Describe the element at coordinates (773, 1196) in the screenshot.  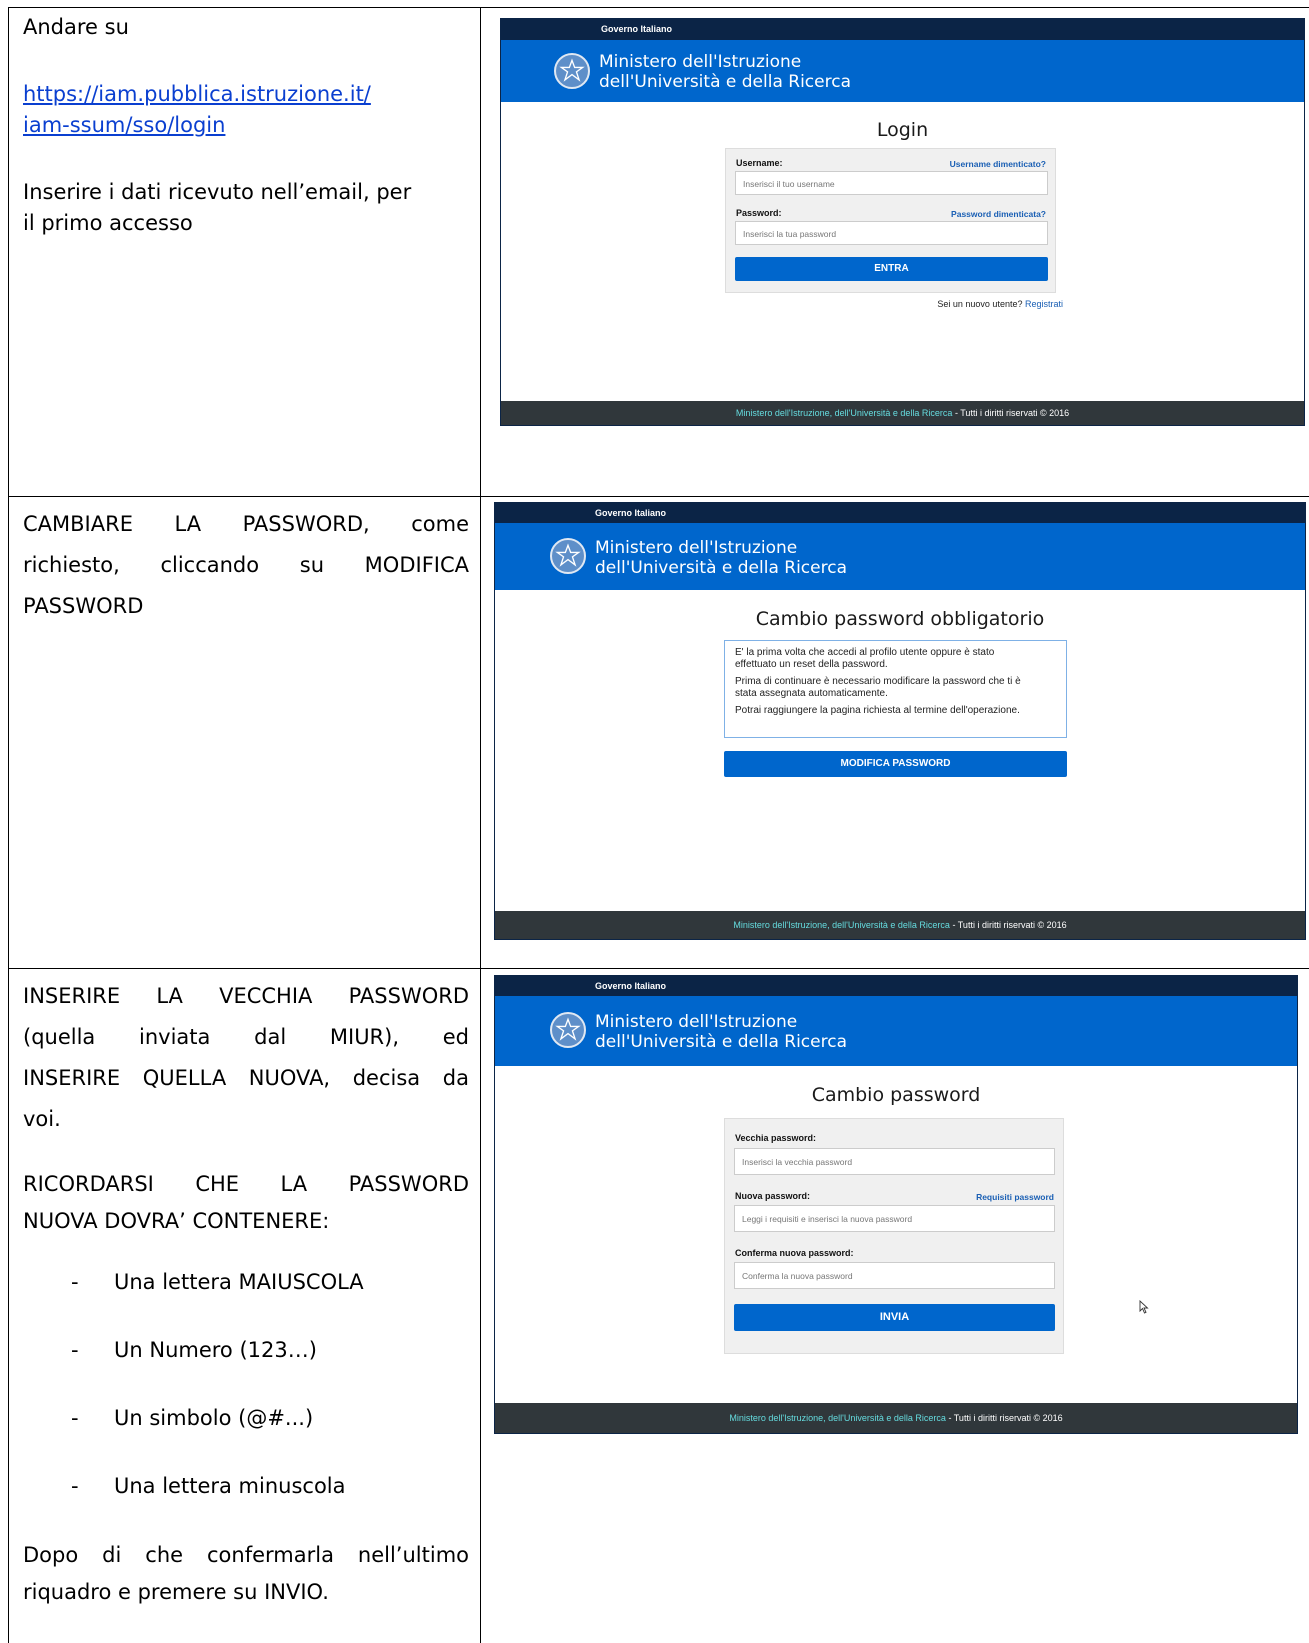
I see `new-password-label: Nuova password:` at that location.